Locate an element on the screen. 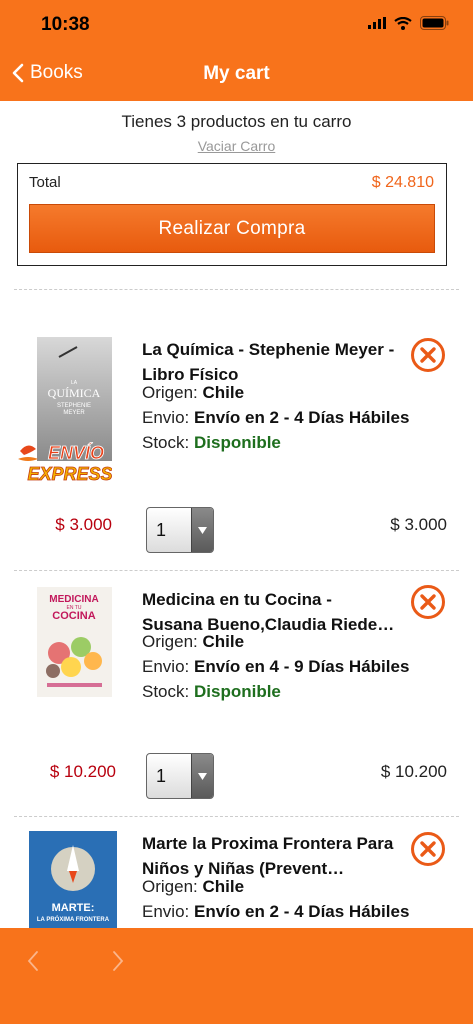 The height and width of the screenshot is (1024, 473). cover-text: STEPHENIE is located at coordinates (74, 406).